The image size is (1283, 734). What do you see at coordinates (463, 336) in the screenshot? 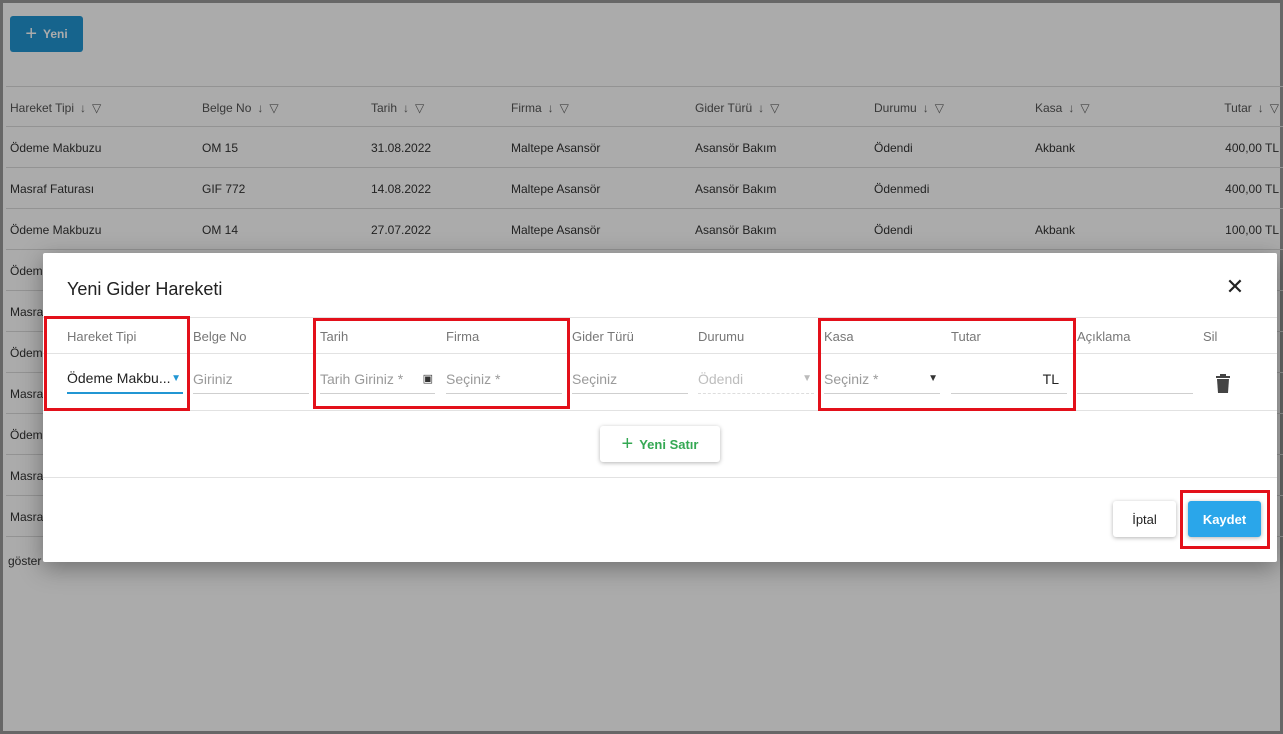
I see `column-label: Firma` at bounding box center [463, 336].